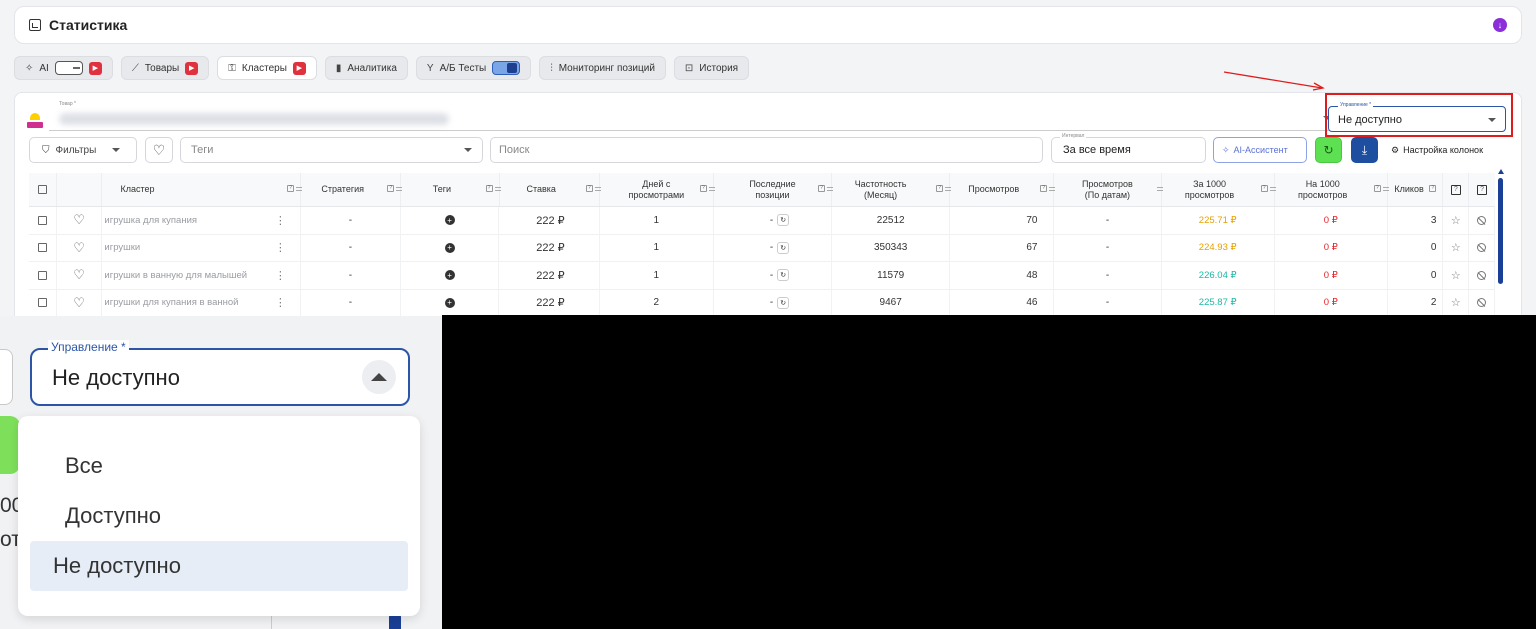 Image resolution: width=1536 pixels, height=629 pixels. What do you see at coordinates (774, 189) in the screenshot?
I see `positions-header: Последние позиции?` at bounding box center [774, 189].